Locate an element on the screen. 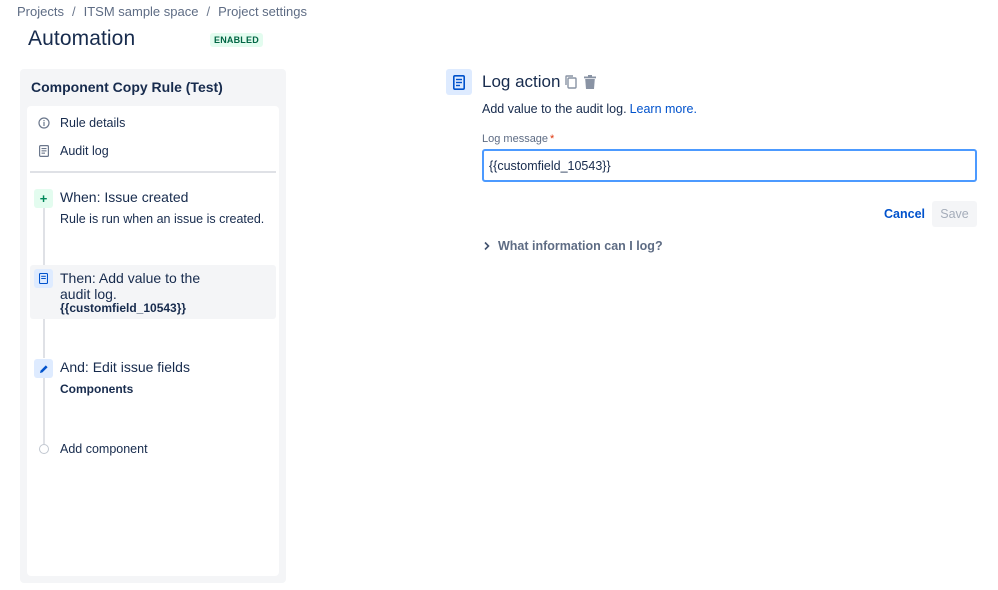 The image size is (998, 590). log-message-input is located at coordinates (729, 165).